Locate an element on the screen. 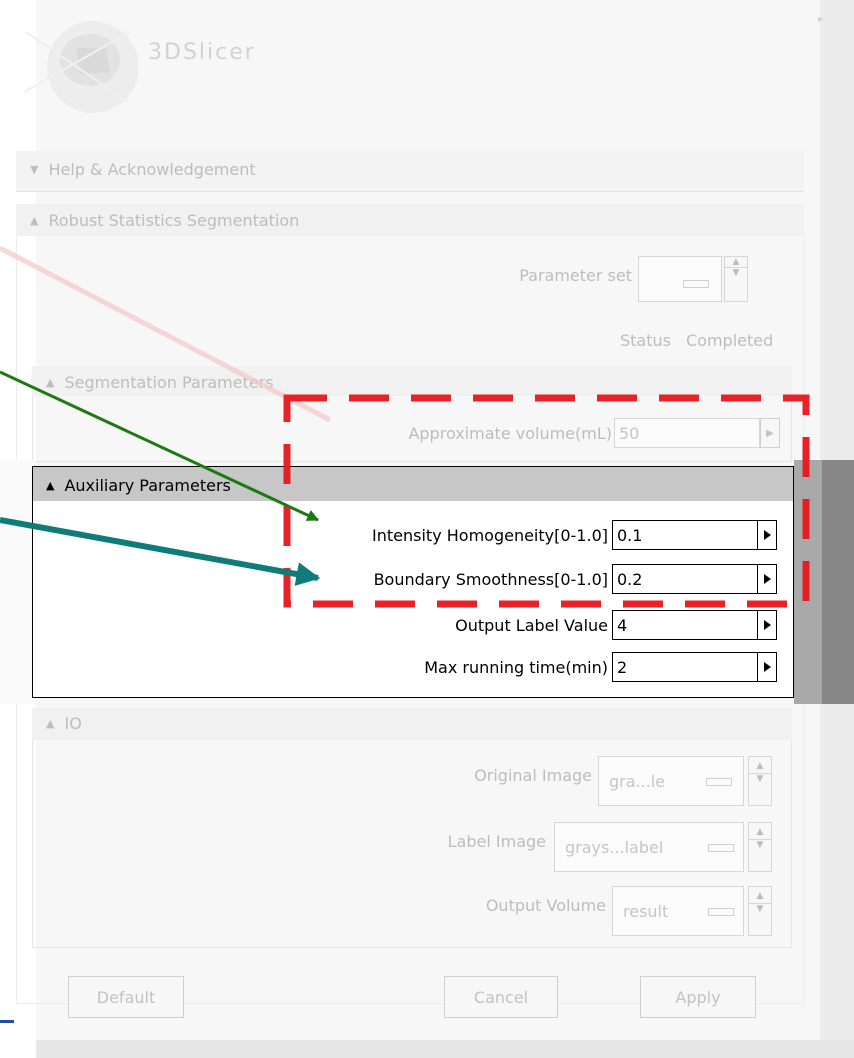  teal-arrow is located at coordinates (160, 551).